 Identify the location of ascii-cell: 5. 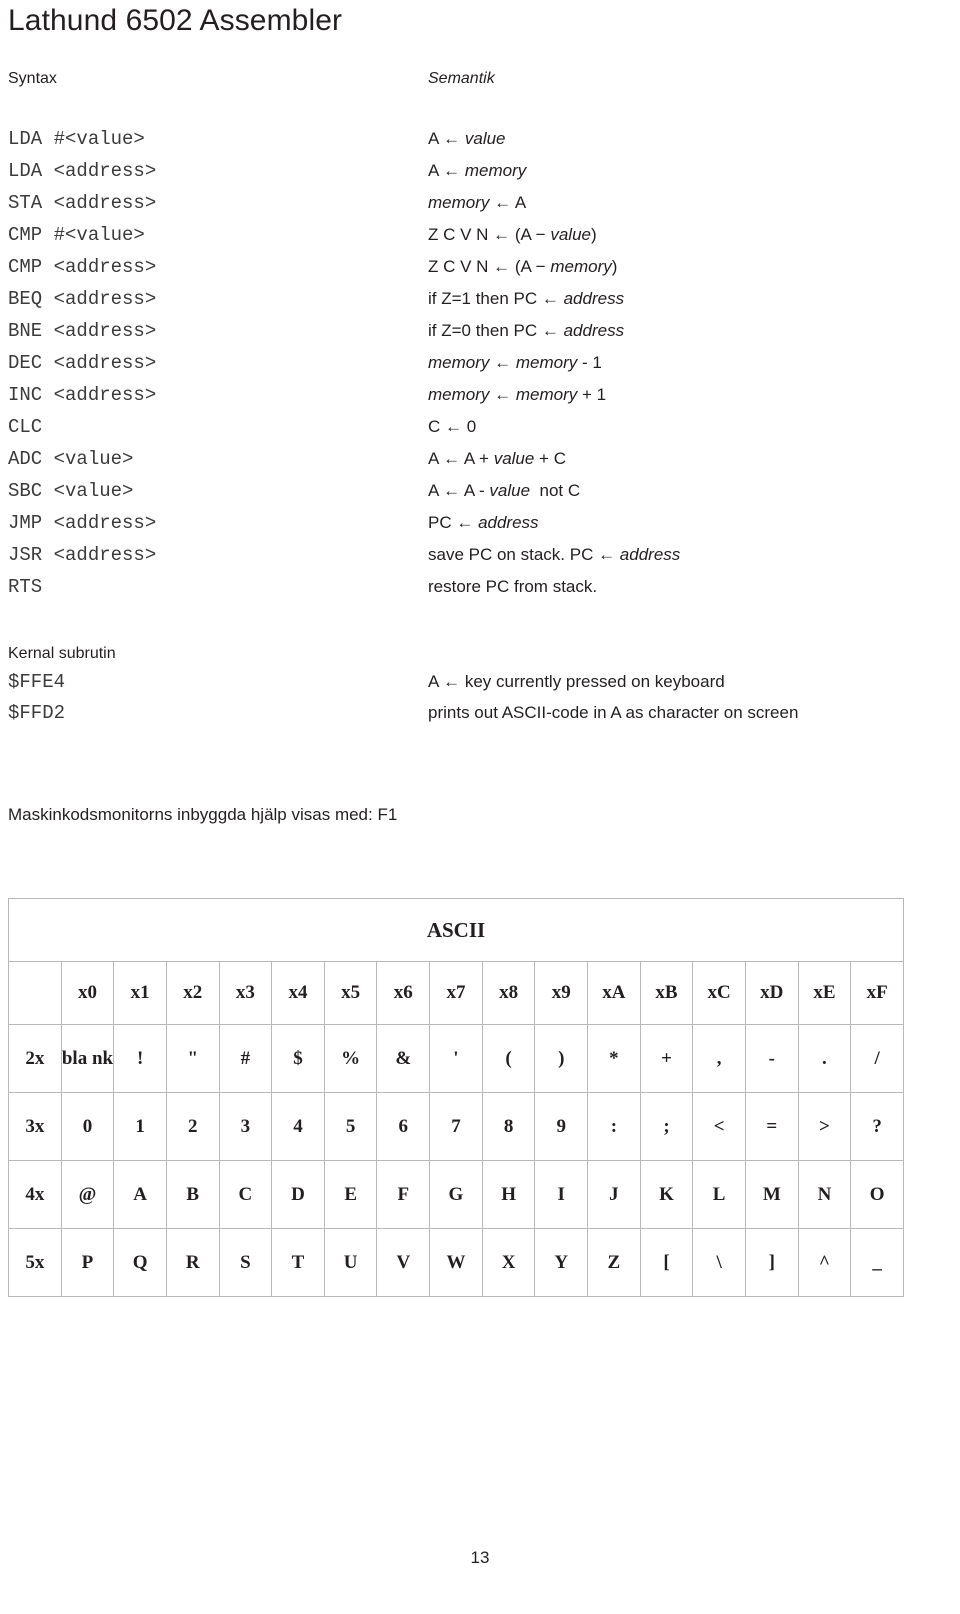
(350, 1126).